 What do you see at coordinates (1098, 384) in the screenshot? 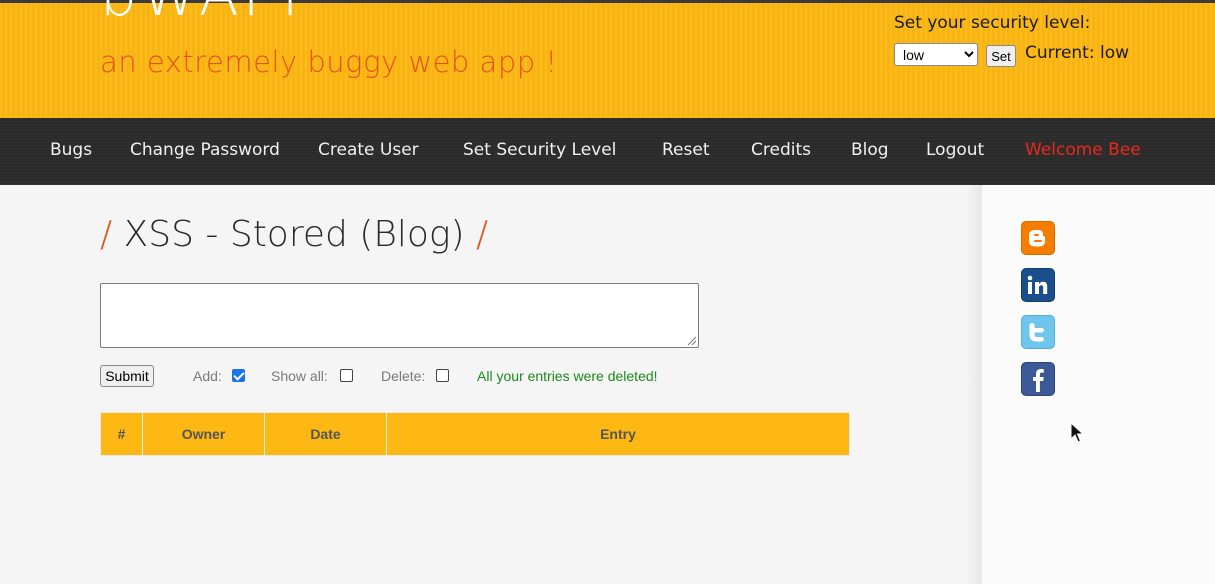
I see `sidebar` at bounding box center [1098, 384].